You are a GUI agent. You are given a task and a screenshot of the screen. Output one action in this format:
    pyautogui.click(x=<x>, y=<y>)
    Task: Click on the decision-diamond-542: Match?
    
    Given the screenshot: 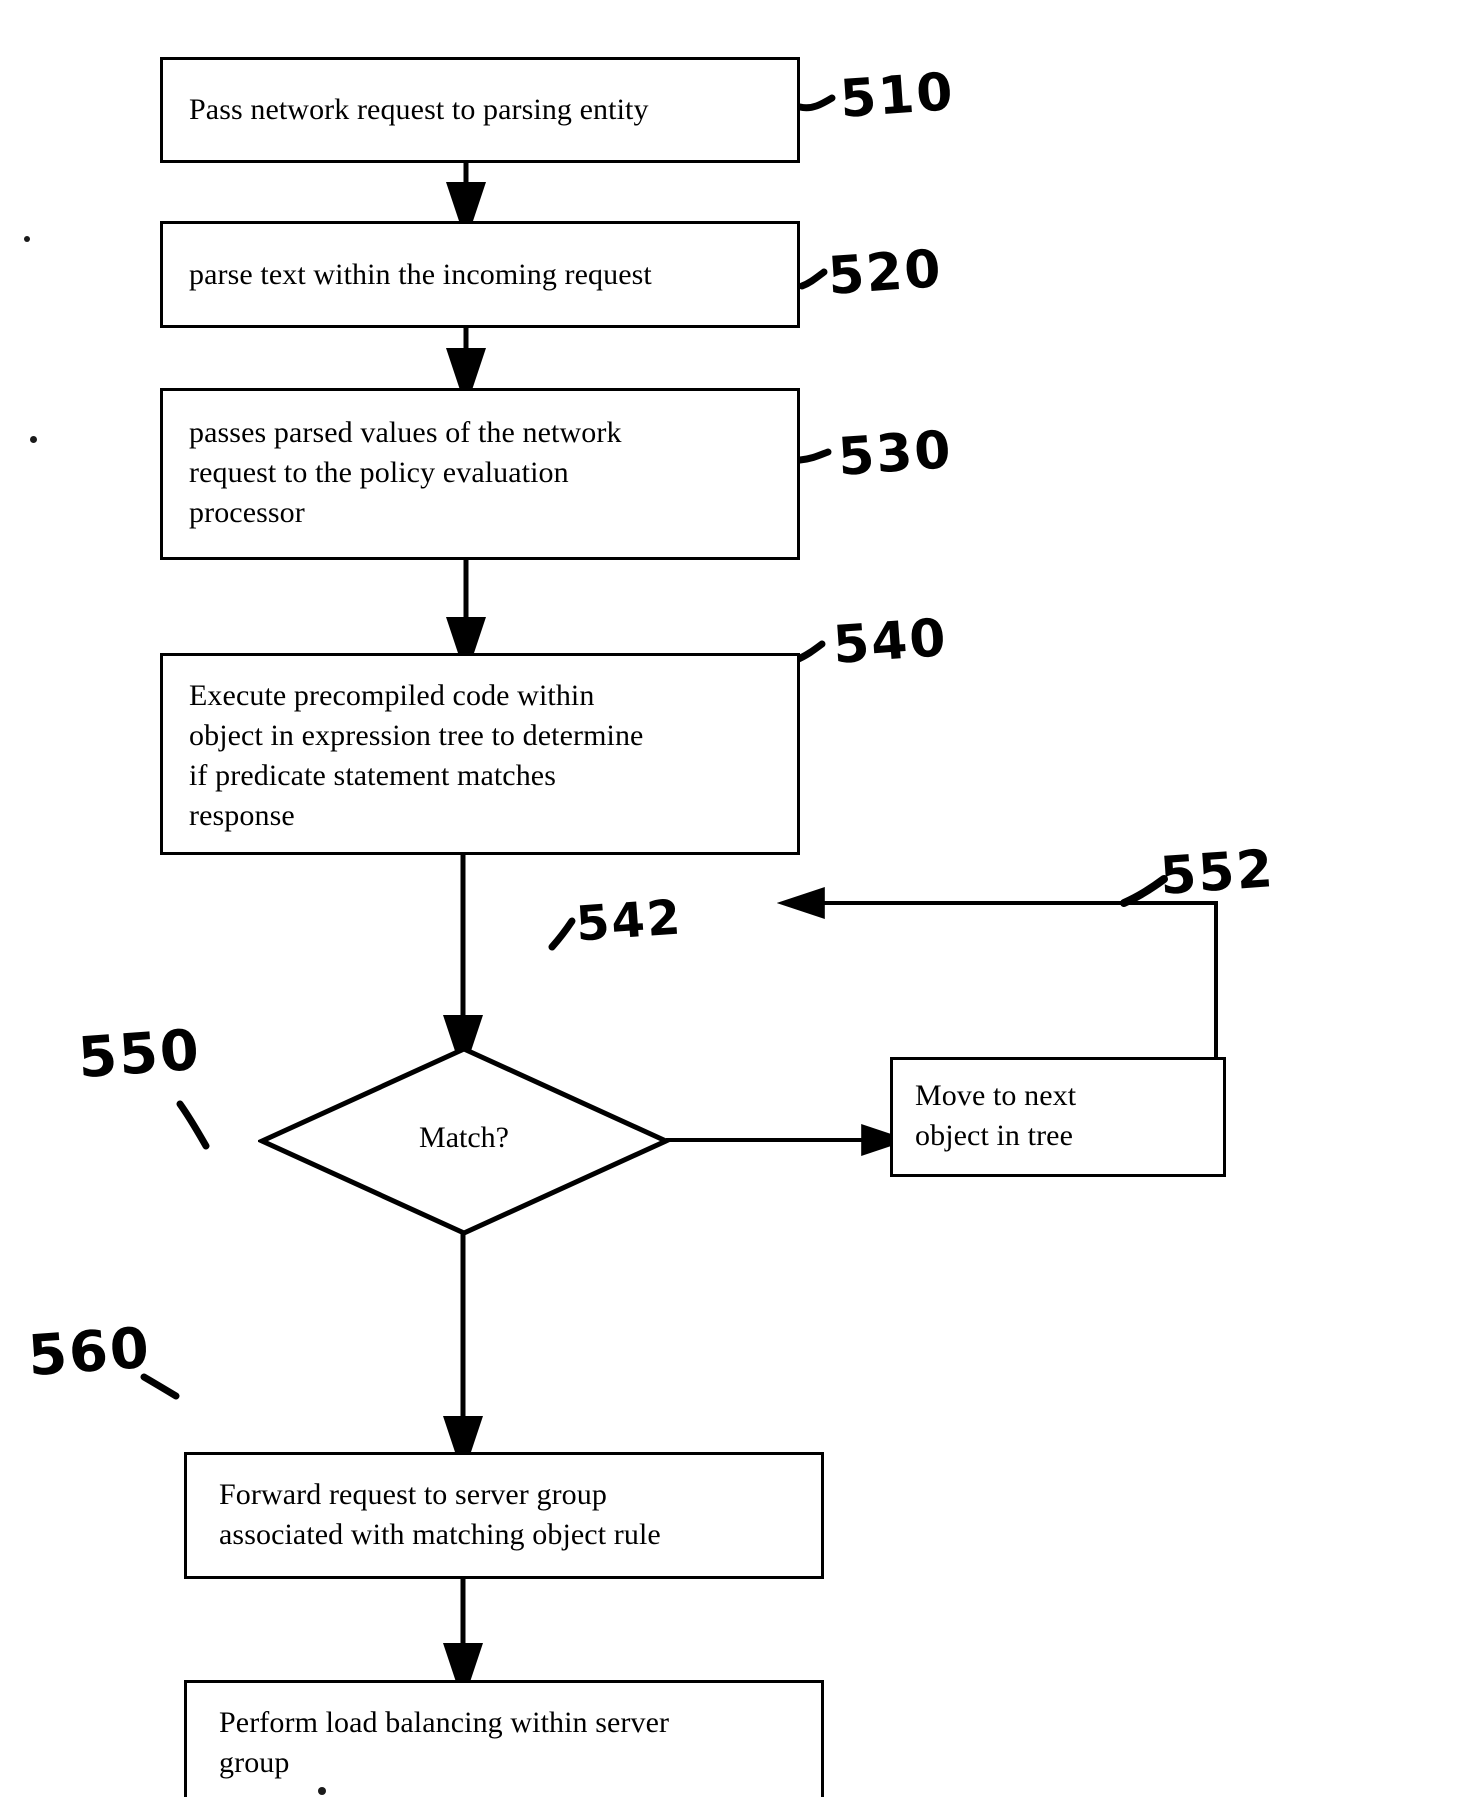 What is the action you would take?
    pyautogui.click(x=464, y=1141)
    